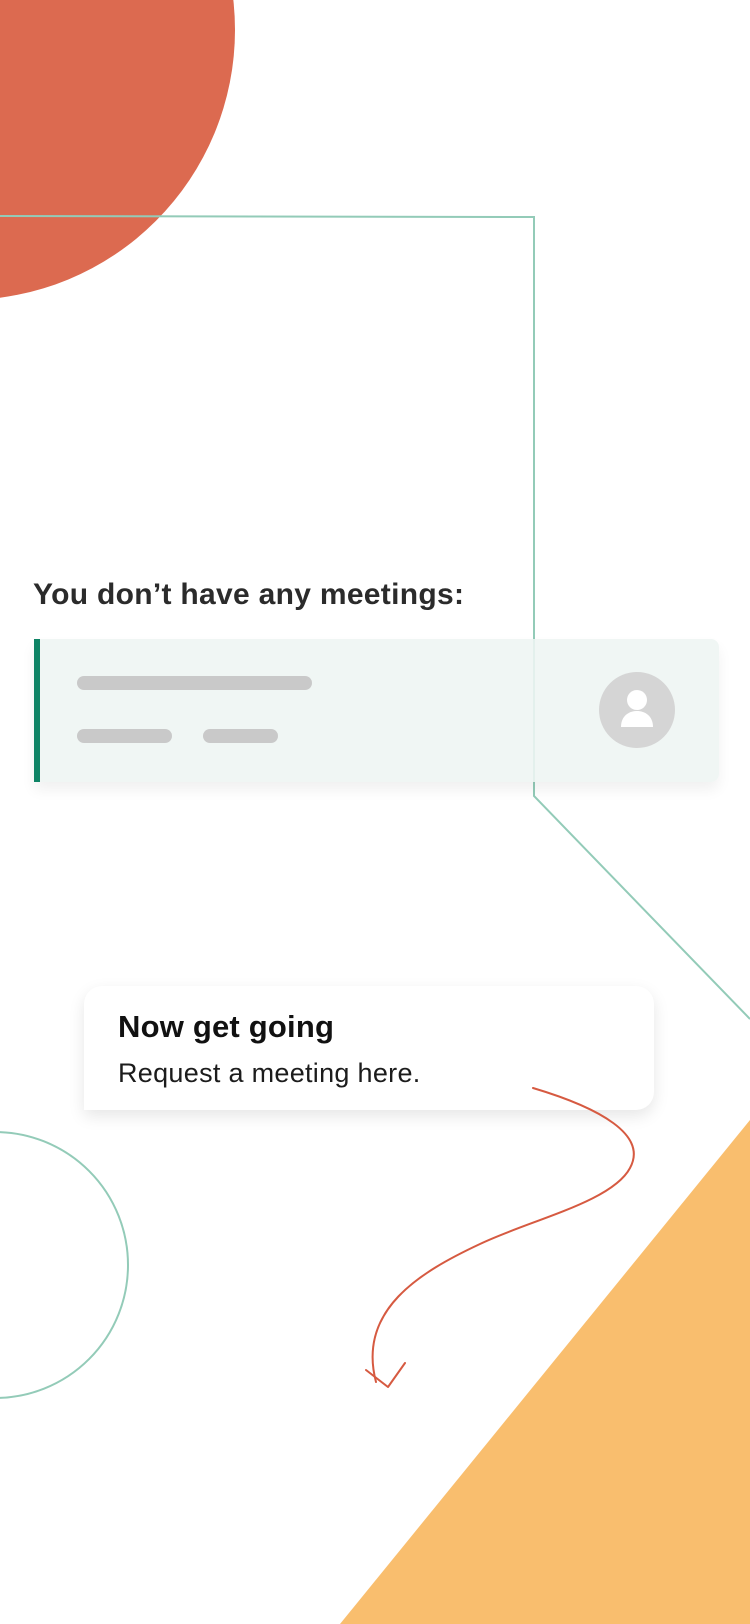 The width and height of the screenshot is (750, 1624). I want to click on skeleton-title-line, so click(194, 683).